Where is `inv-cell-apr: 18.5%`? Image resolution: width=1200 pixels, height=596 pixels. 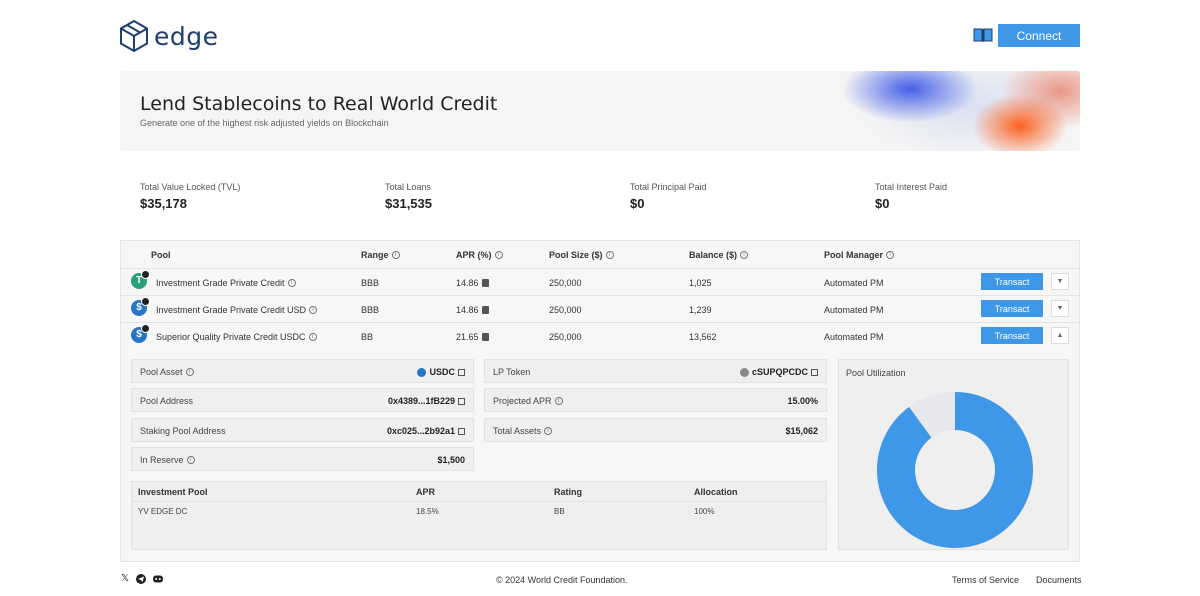 inv-cell-apr: 18.5% is located at coordinates (427, 511).